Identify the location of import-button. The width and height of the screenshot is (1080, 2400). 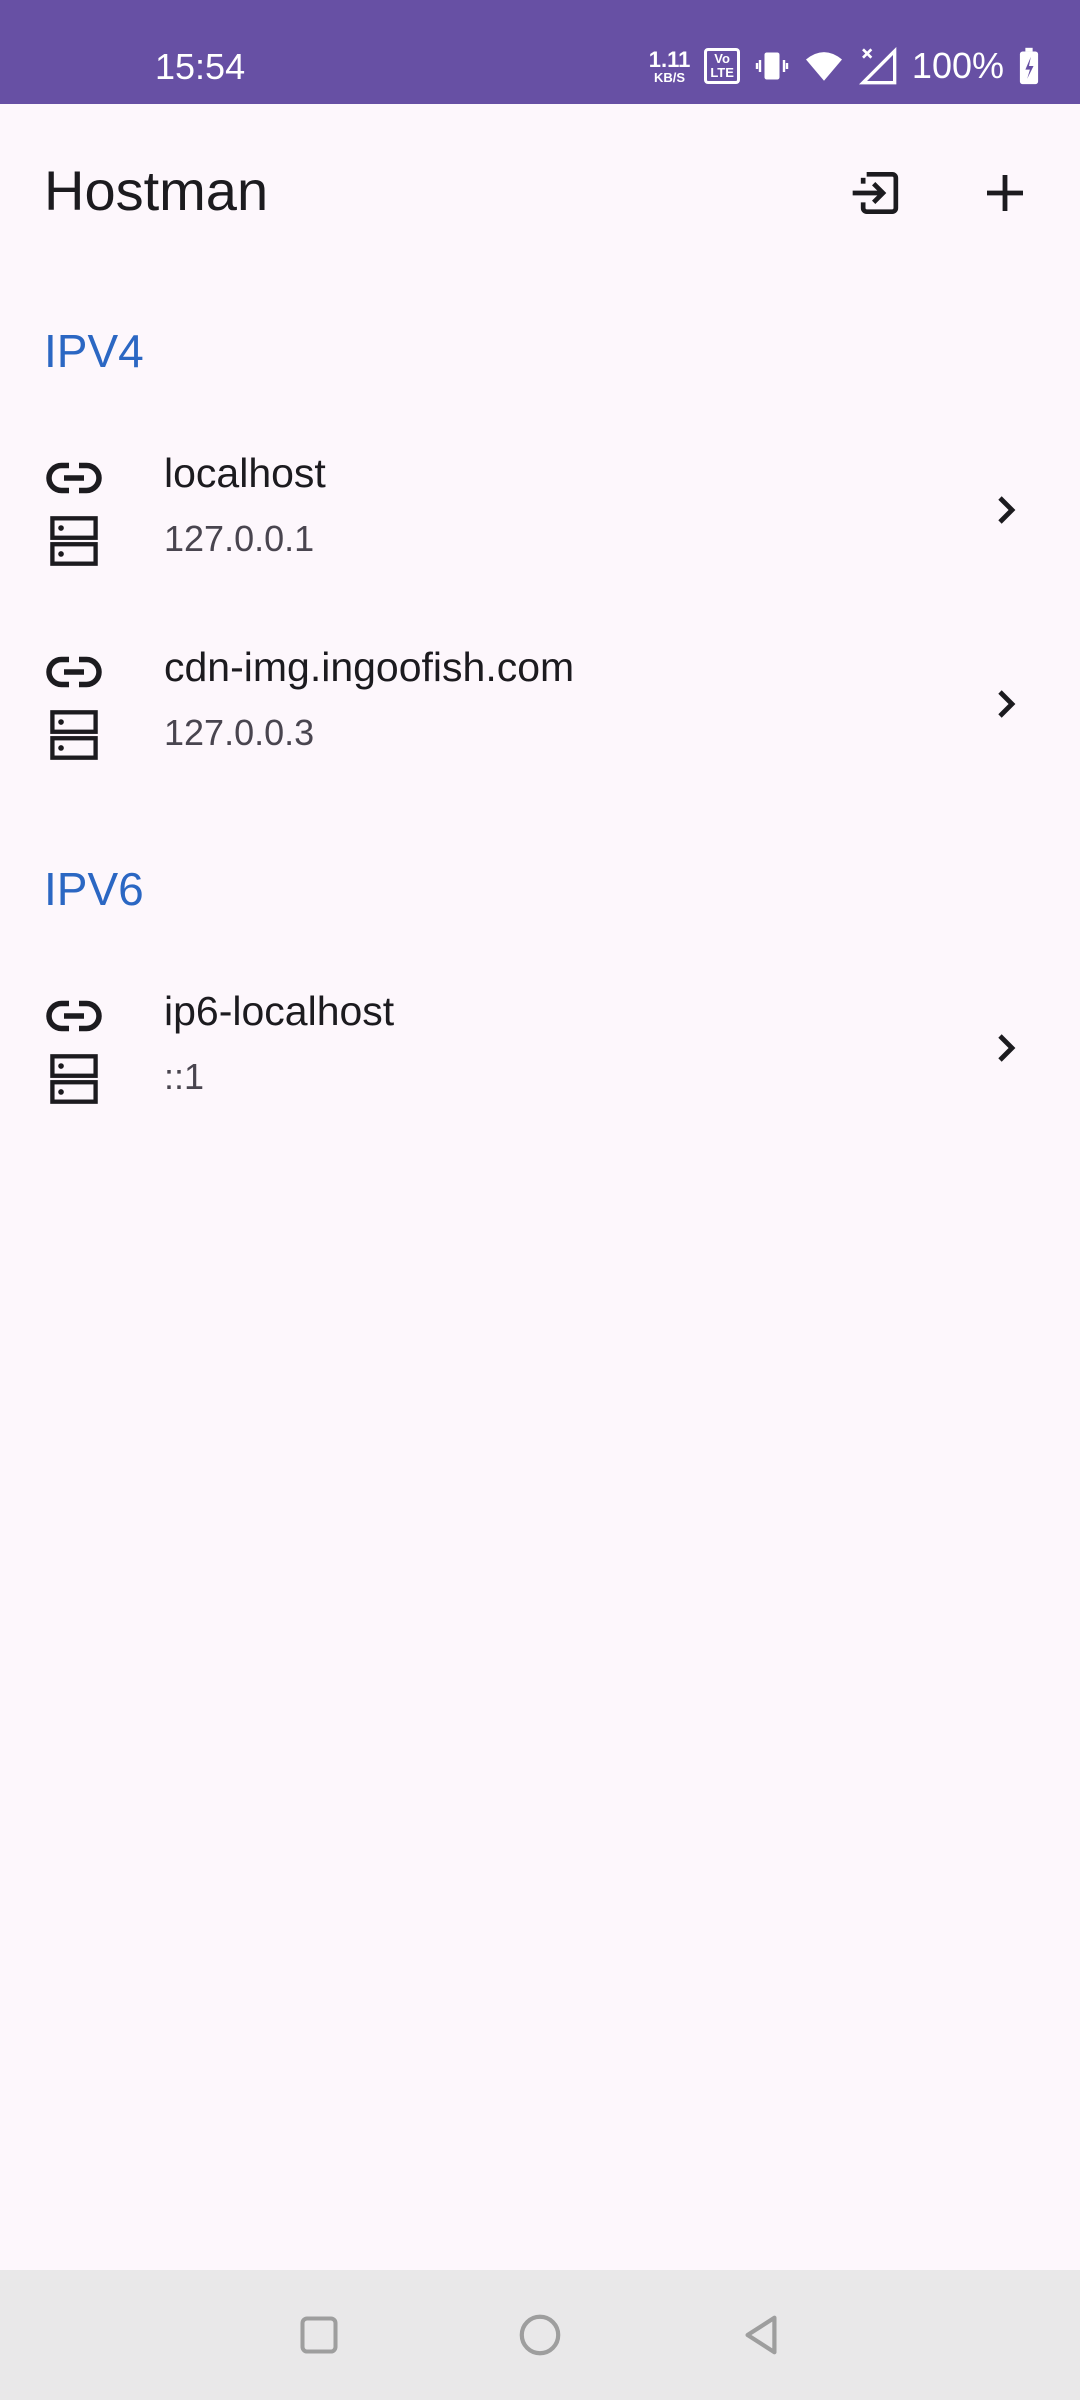
(876, 193).